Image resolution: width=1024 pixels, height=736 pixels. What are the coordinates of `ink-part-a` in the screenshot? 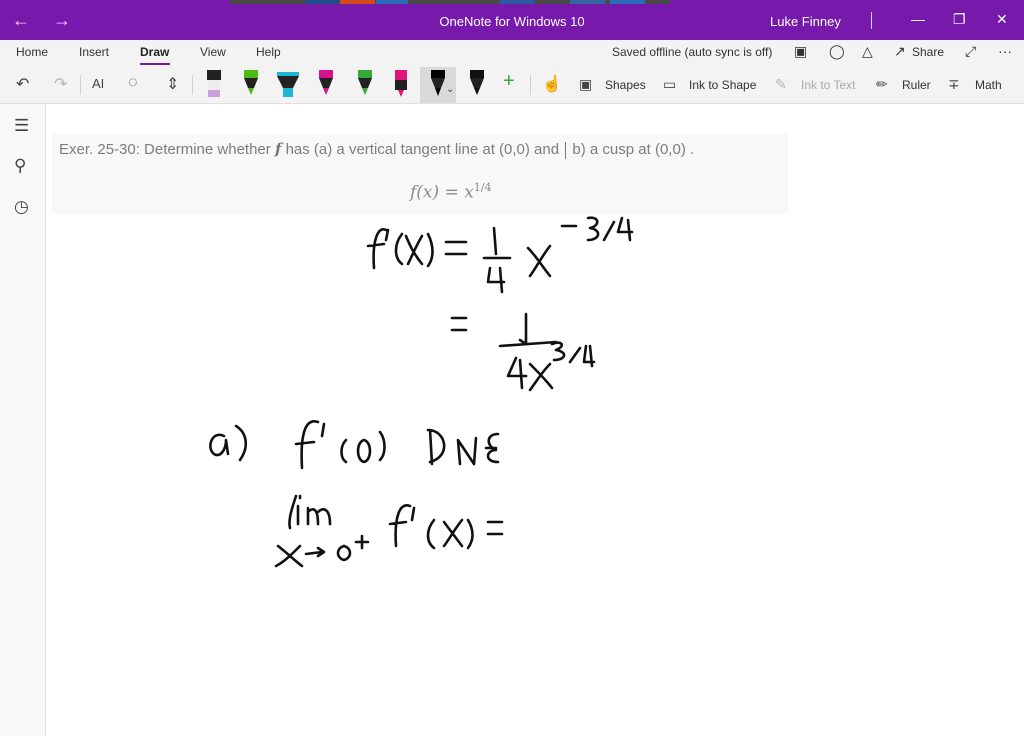 It's located at (354, 445).